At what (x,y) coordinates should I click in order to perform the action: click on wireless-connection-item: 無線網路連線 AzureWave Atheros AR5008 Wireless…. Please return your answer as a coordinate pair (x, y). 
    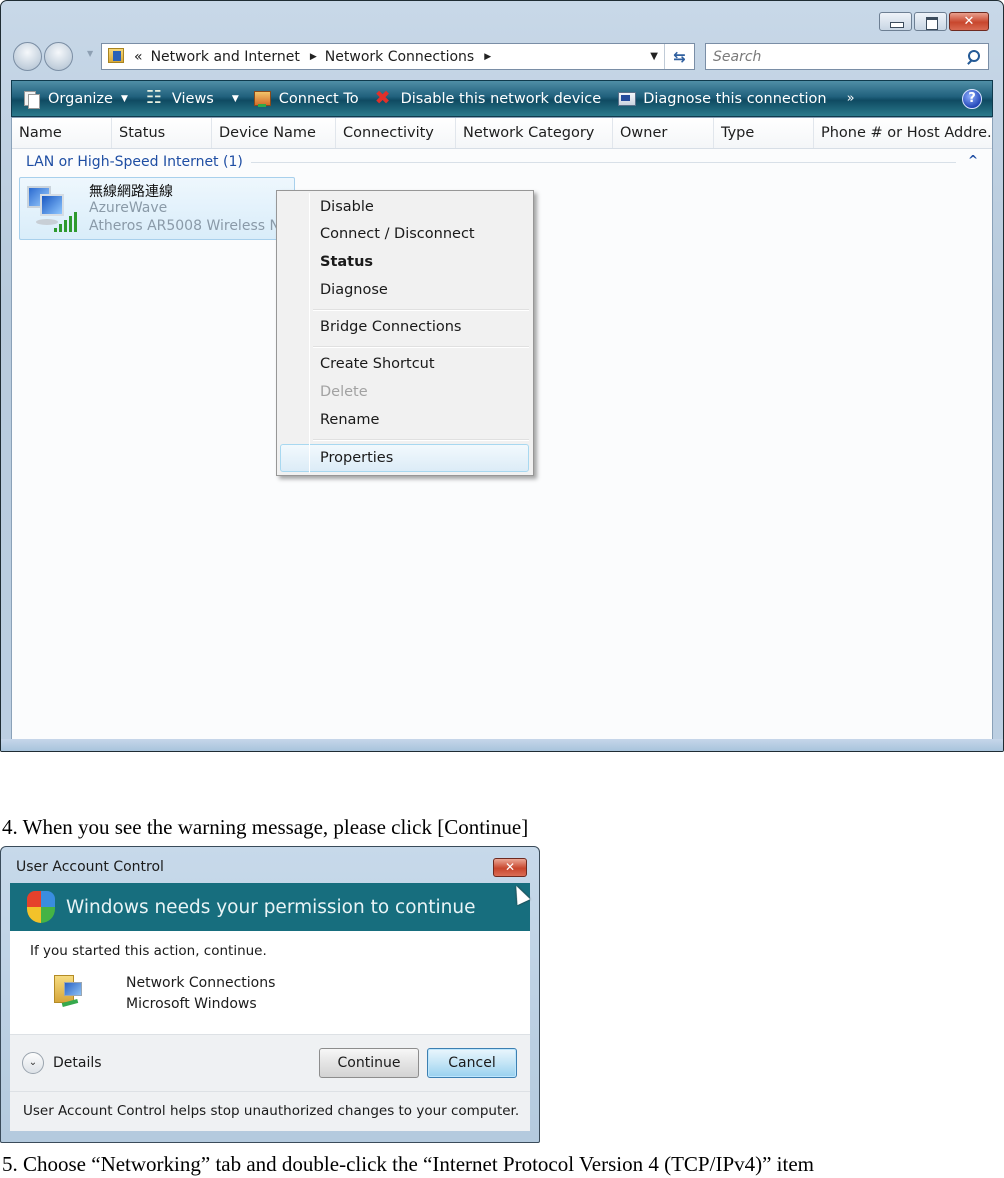
    Looking at the image, I should click on (160, 208).